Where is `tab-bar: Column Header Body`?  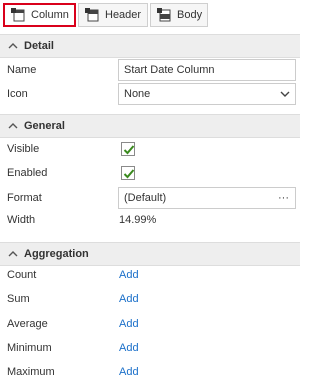 tab-bar: Column Header Body is located at coordinates (150, 15).